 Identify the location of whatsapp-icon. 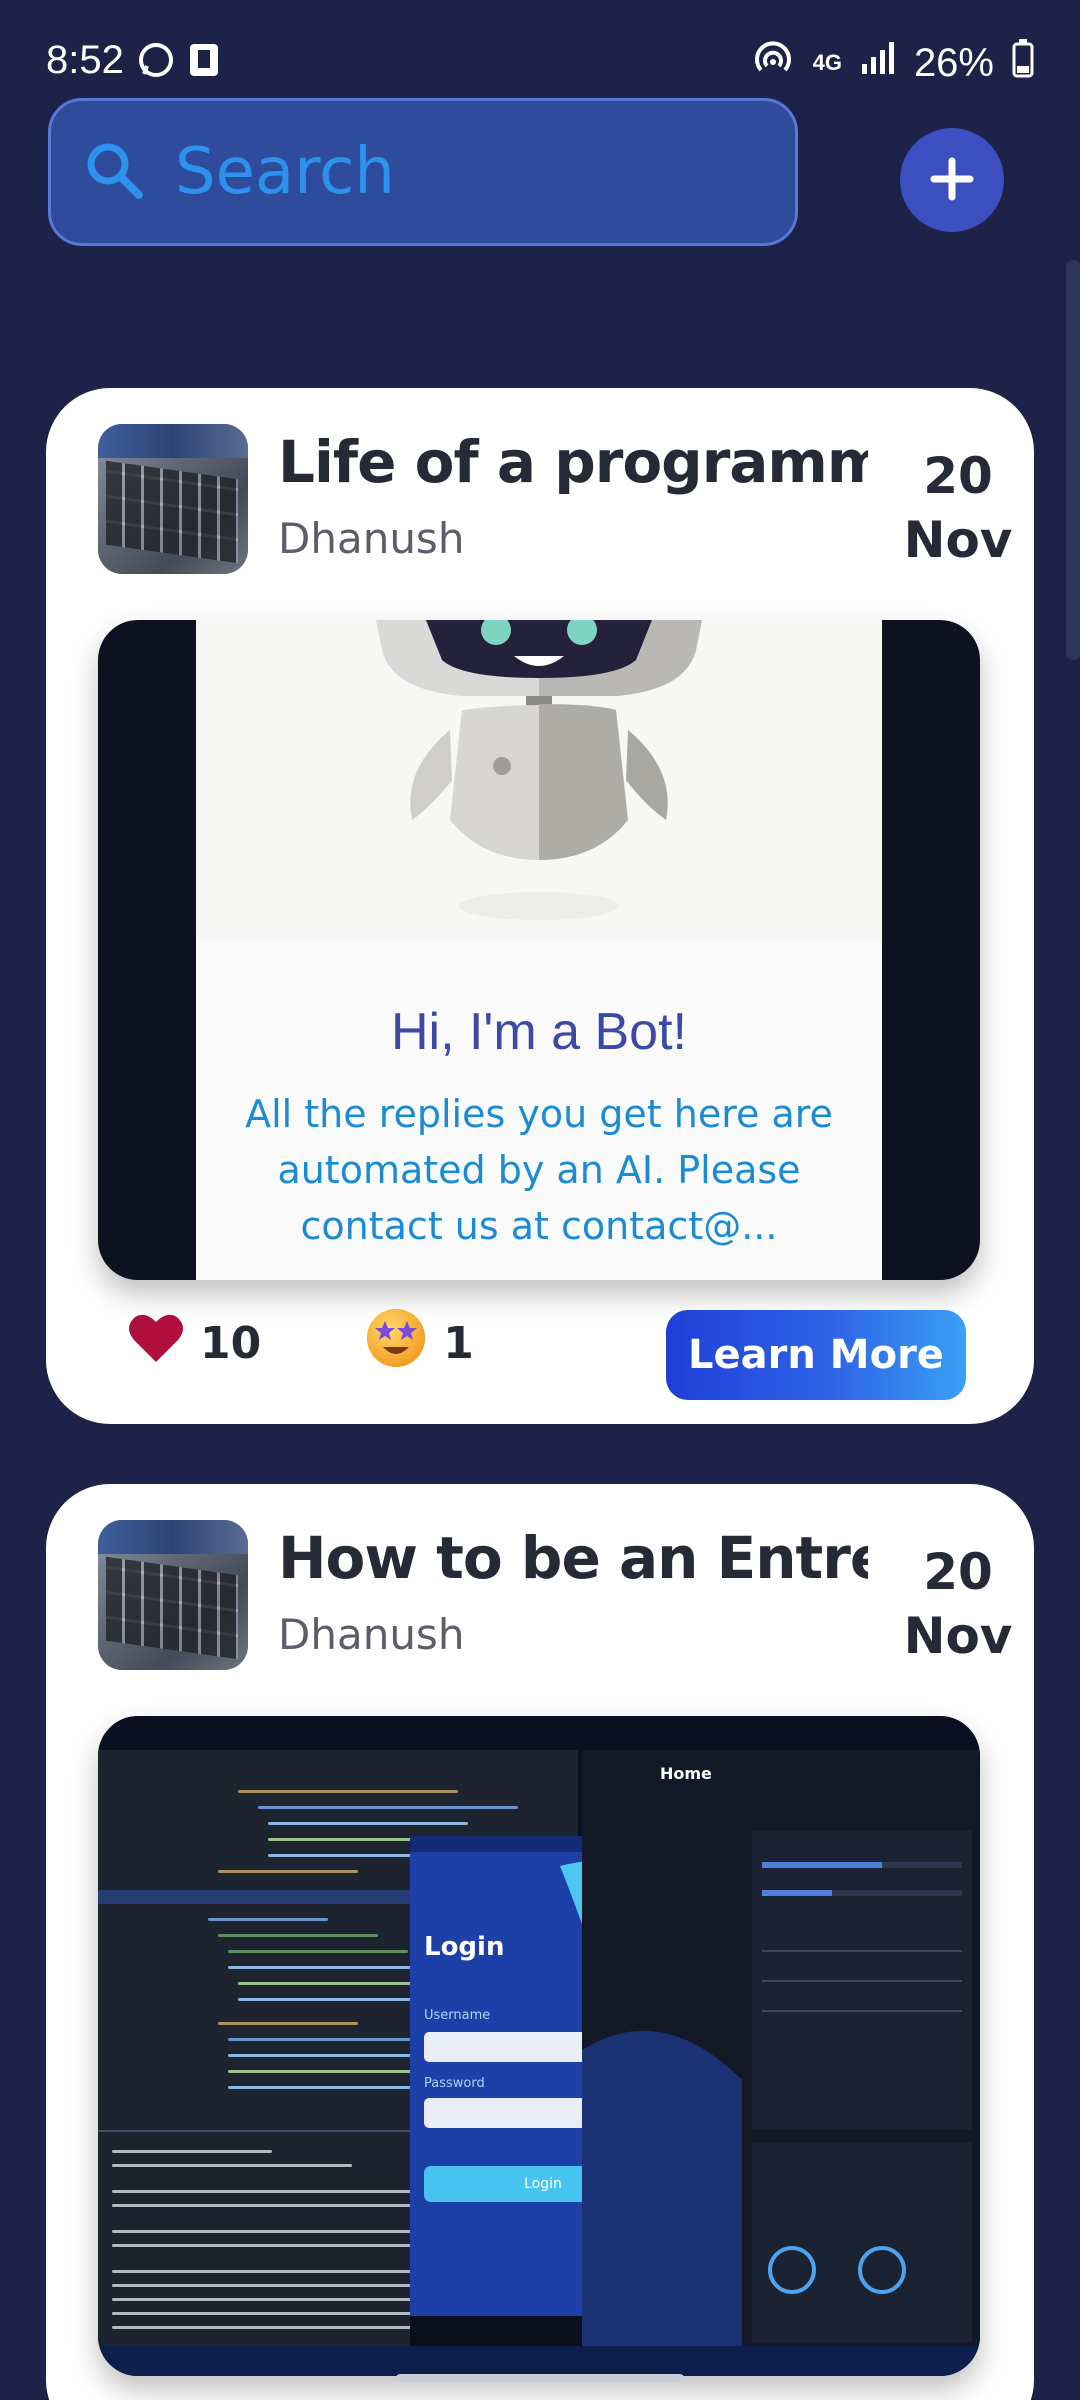
(156, 62).